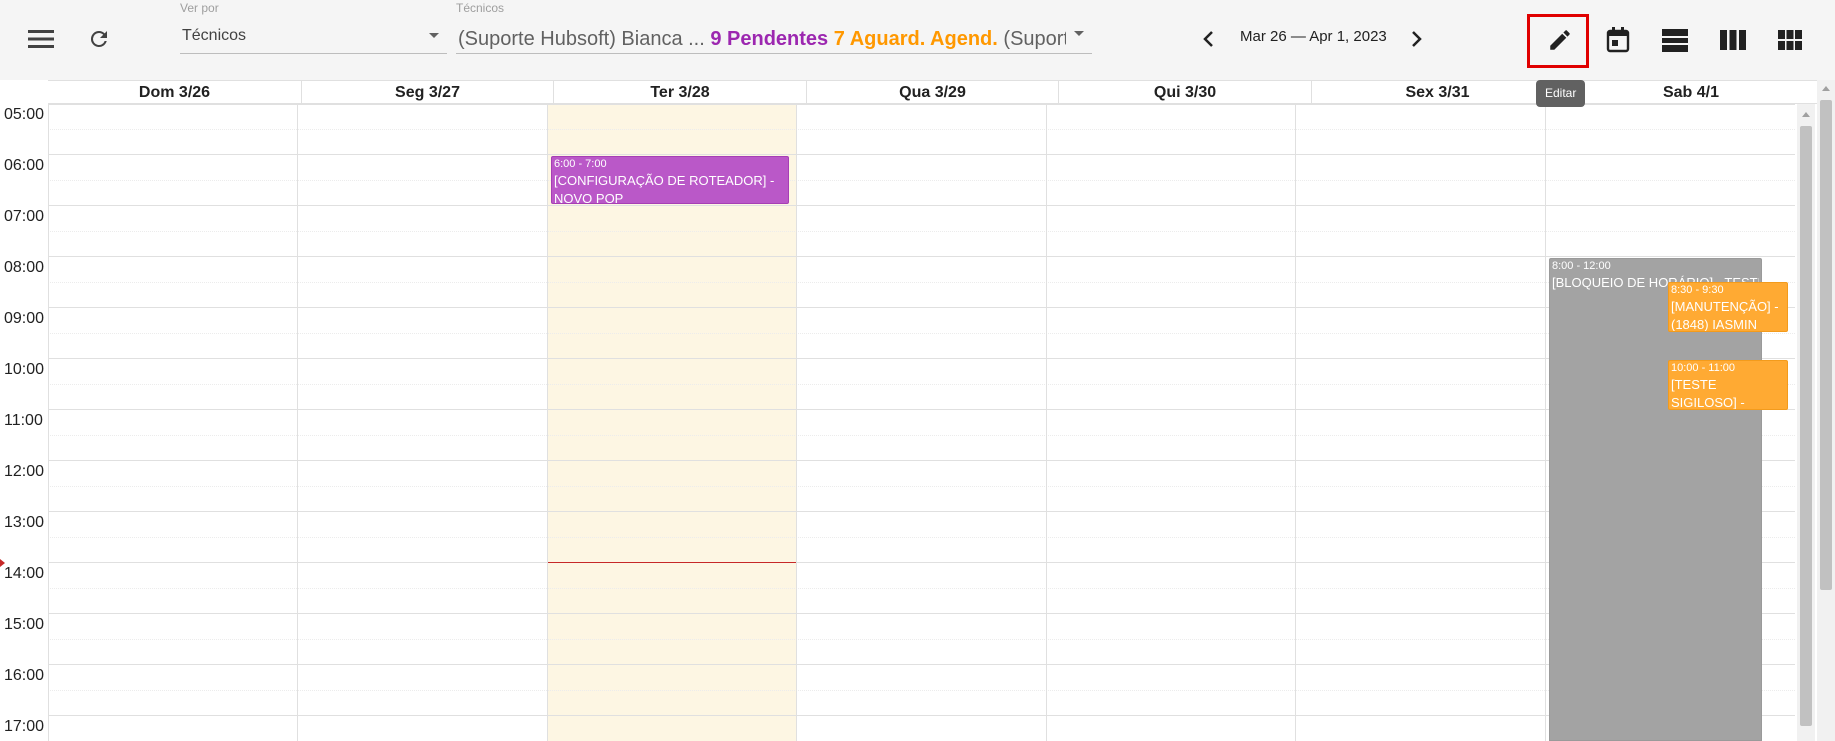 The width and height of the screenshot is (1835, 741). I want to click on day-header-mon: Seg 3/27, so click(427, 92).